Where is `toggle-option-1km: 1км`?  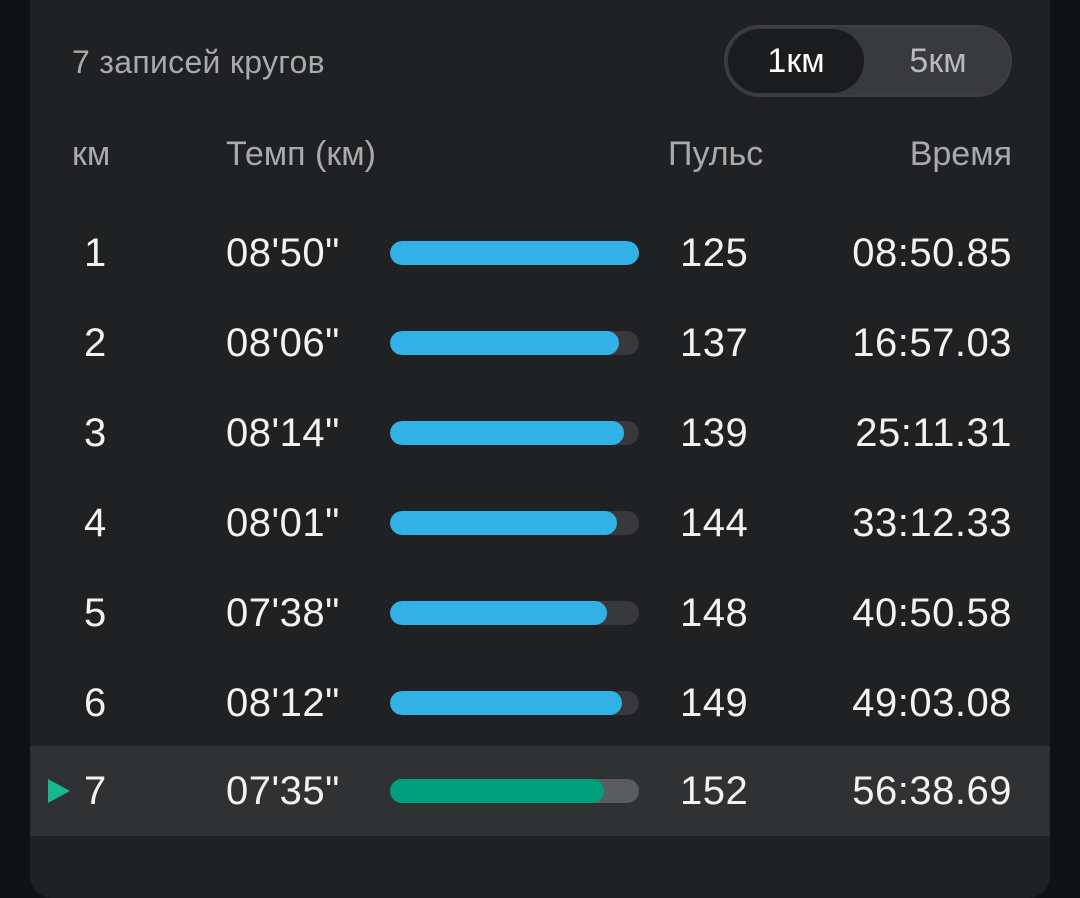
toggle-option-1km: 1км is located at coordinates (796, 61).